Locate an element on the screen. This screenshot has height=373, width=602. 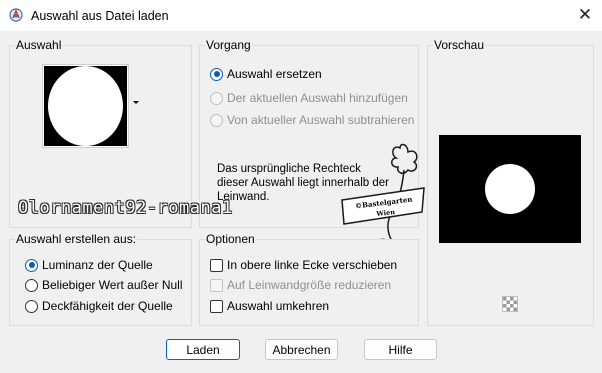
radio-auswahl-hinzufuegen: Der aktuellen Auswahl hinzufügen is located at coordinates (309, 98).